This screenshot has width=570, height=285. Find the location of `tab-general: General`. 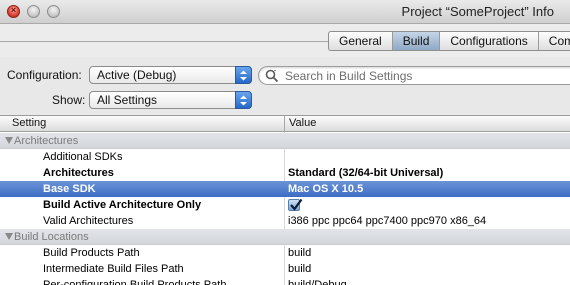

tab-general: General is located at coordinates (361, 41).